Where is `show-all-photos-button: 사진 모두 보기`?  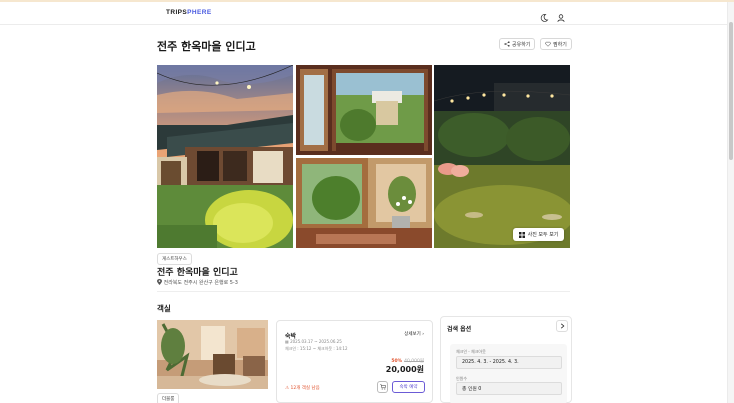 show-all-photos-button: 사진 모두 보기 is located at coordinates (538, 234).